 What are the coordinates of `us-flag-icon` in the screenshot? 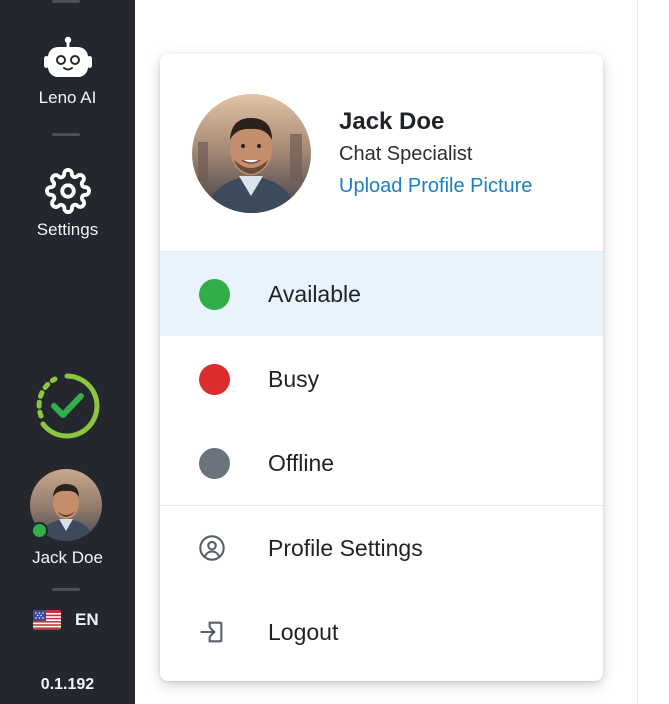 It's located at (47, 620).